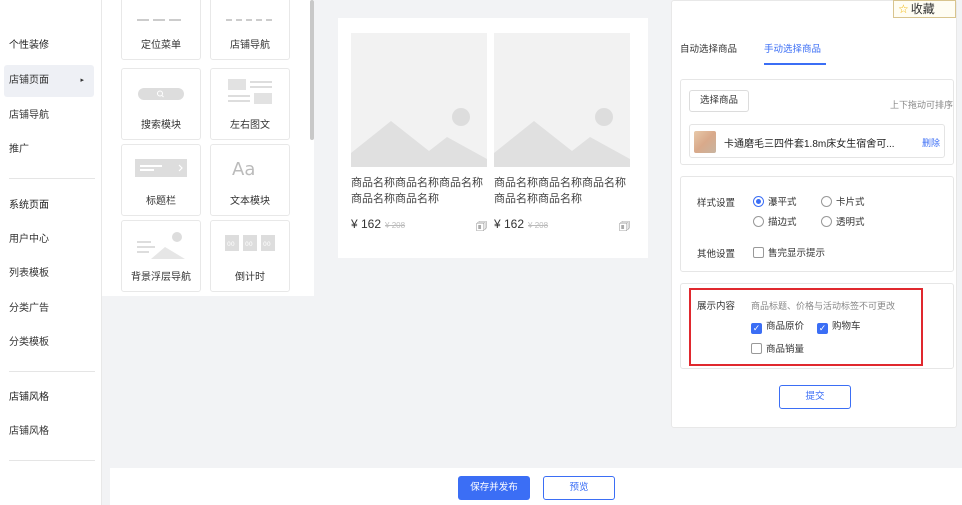 This screenshot has width=962, height=505. I want to click on nav-item-user-center: 用户中心, so click(45, 240).